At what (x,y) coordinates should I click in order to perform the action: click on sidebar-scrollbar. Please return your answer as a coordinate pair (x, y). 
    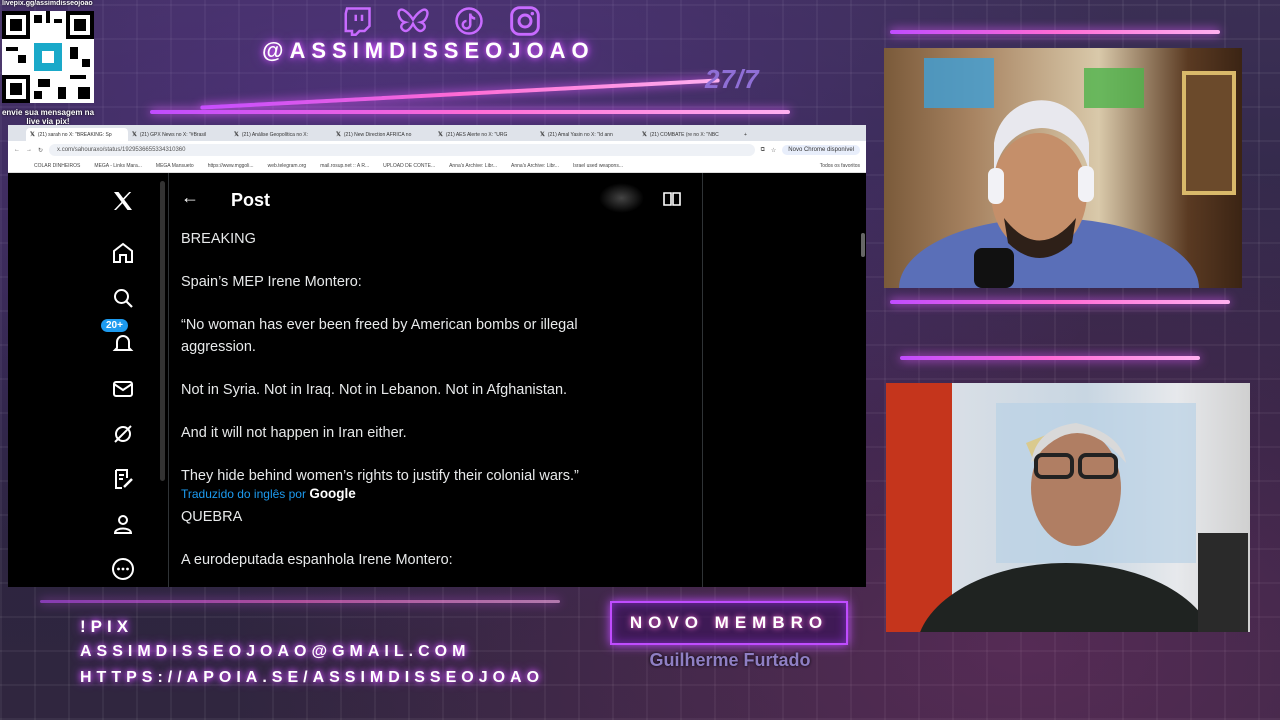
    Looking at the image, I should click on (162, 331).